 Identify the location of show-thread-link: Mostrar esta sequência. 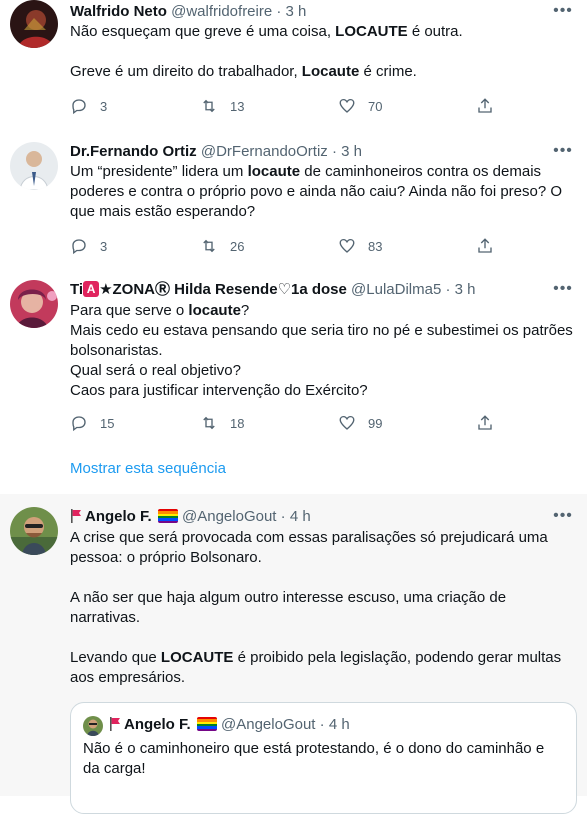
(148, 468).